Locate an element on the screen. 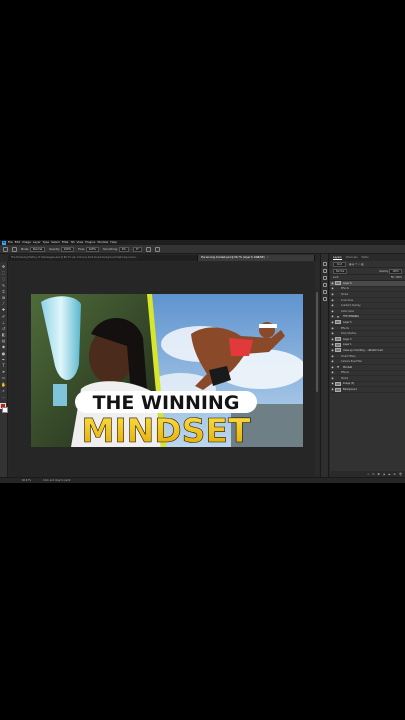  scrollbar-thumb is located at coordinates (317, 342).